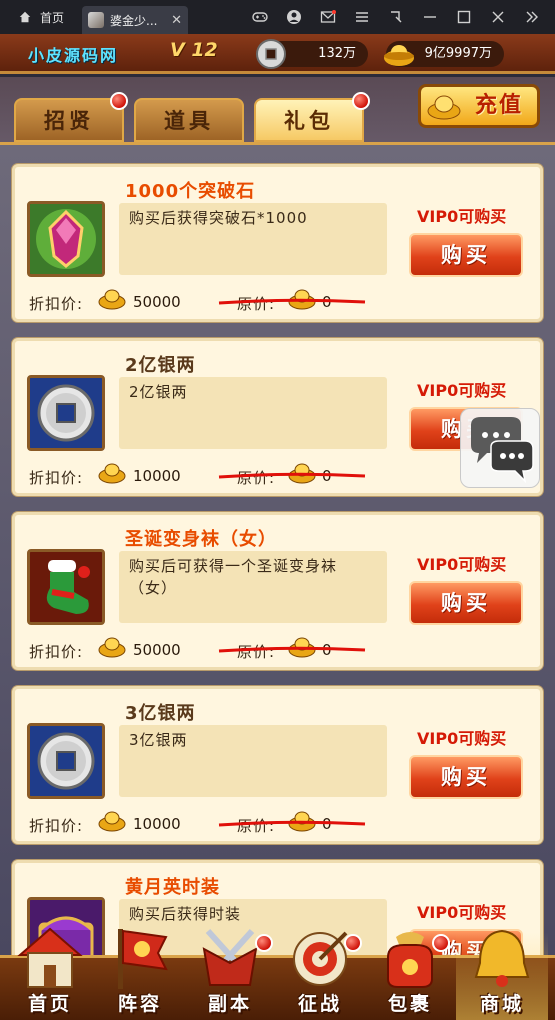 The width and height of the screenshot is (555, 1020). I want to click on window-controls, so click(396, 17).